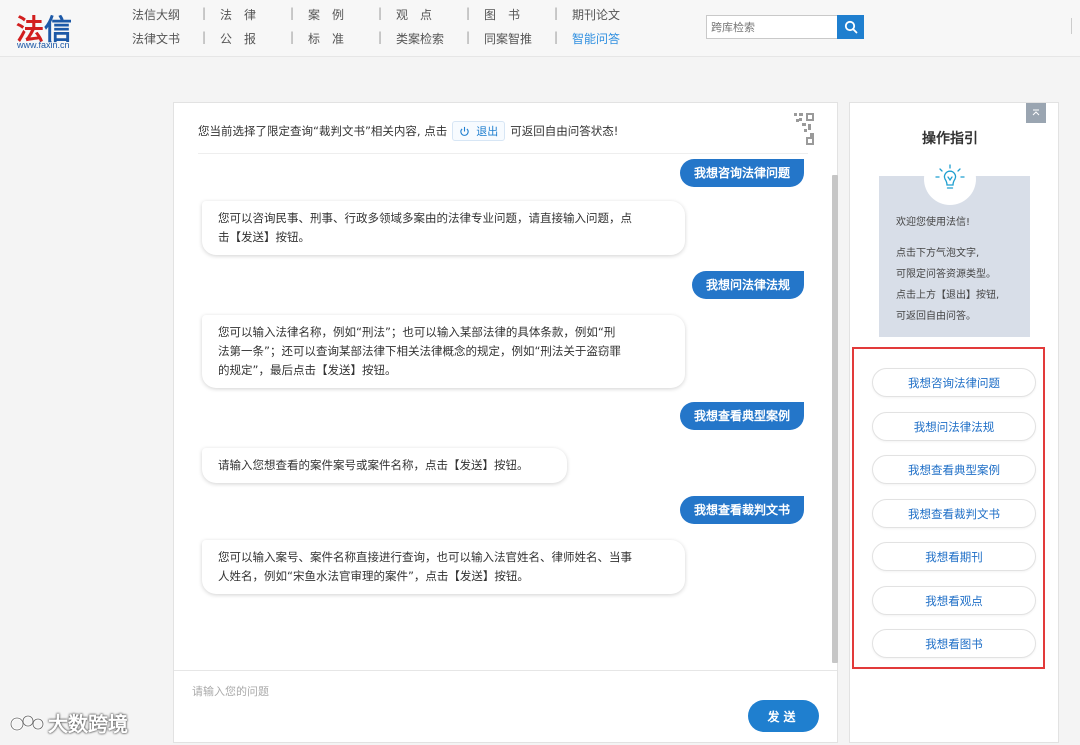 The height and width of the screenshot is (745, 1080). I want to click on search-button, so click(850, 27).